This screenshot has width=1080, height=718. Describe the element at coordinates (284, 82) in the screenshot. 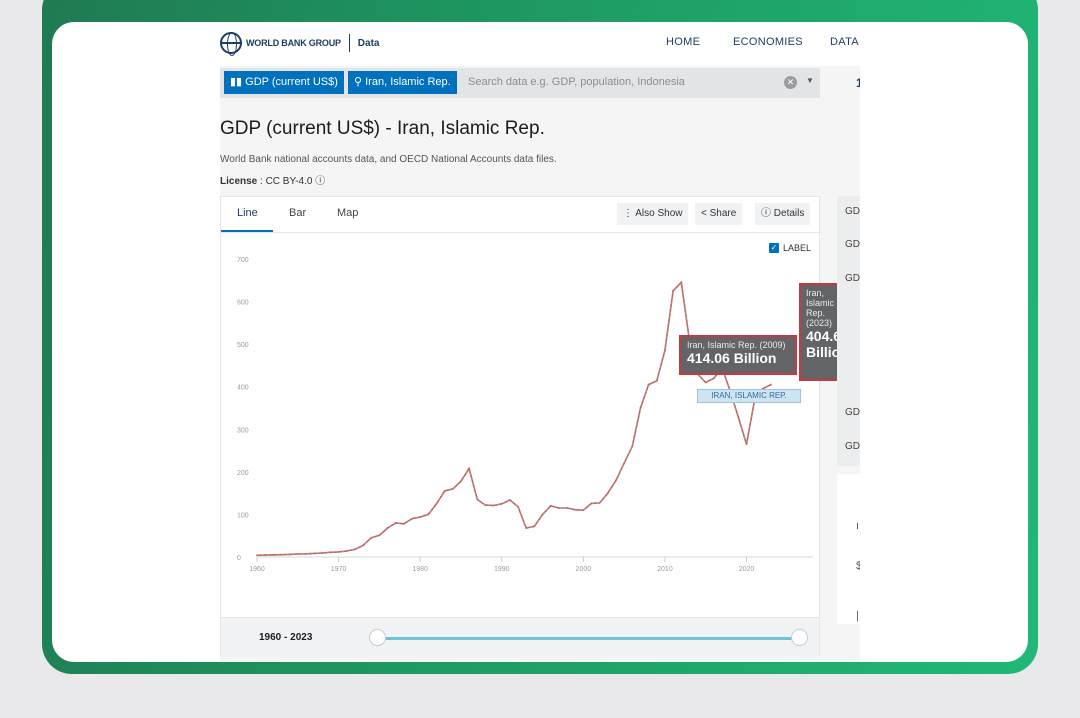

I see `indicator-chip: ▮▮ GDP (current US$)` at that location.